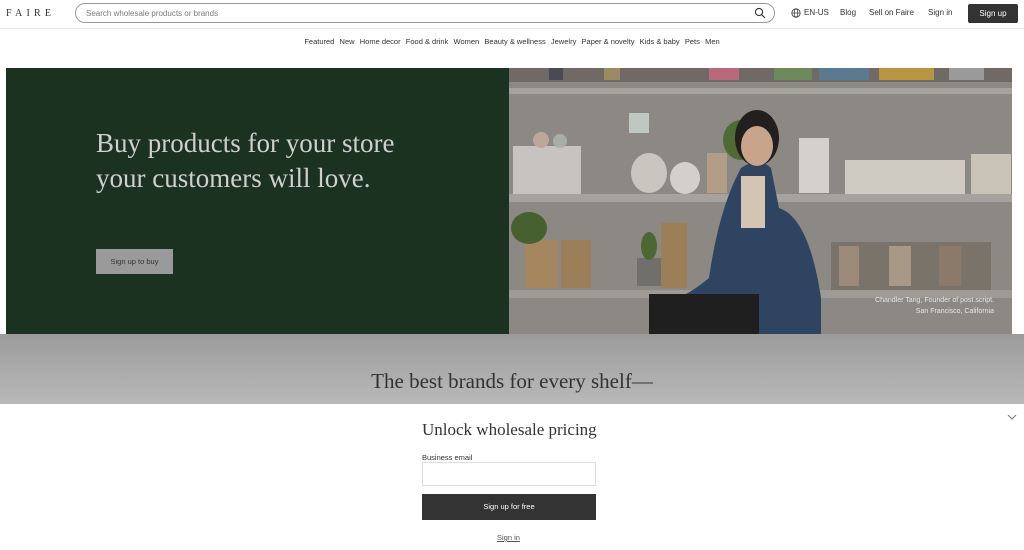 This screenshot has height=550, width=1024. I want to click on category-women: Women, so click(467, 41).